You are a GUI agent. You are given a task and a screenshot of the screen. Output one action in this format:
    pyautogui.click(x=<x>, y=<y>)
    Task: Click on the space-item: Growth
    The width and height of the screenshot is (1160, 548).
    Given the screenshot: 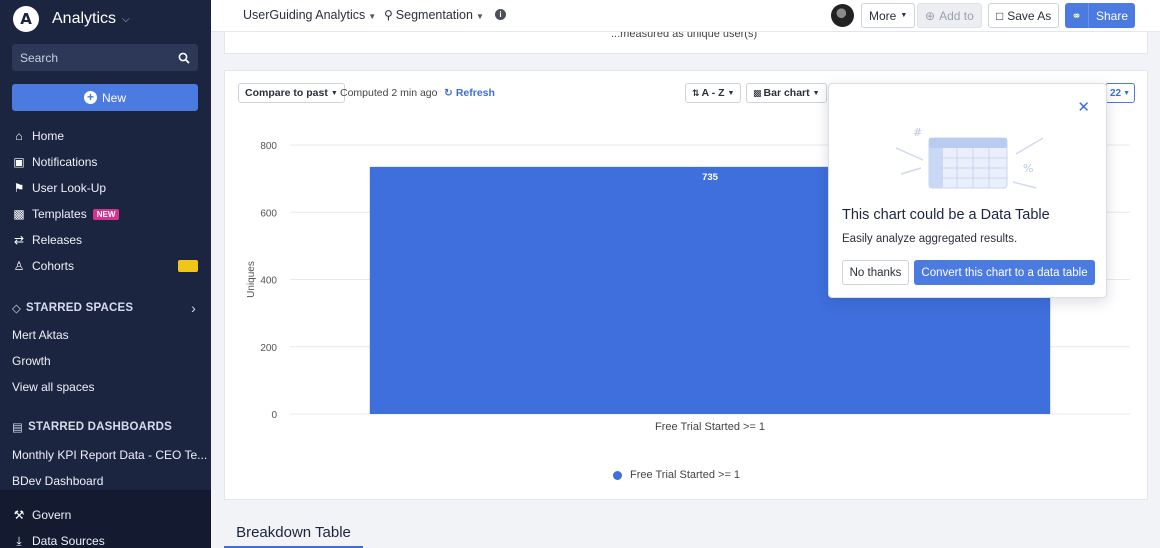 What is the action you would take?
    pyautogui.click(x=31, y=361)
    